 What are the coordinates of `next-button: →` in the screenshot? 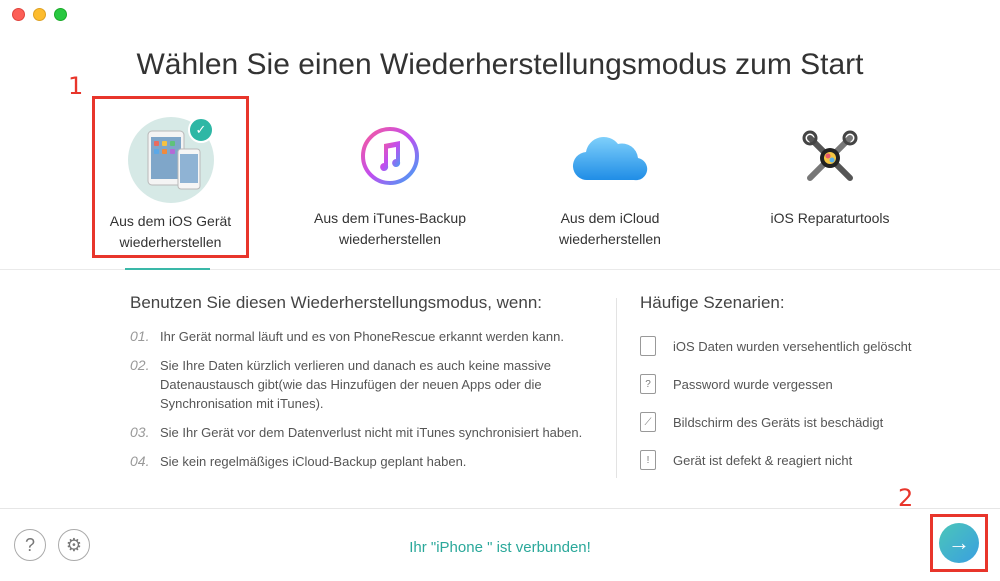 It's located at (959, 543).